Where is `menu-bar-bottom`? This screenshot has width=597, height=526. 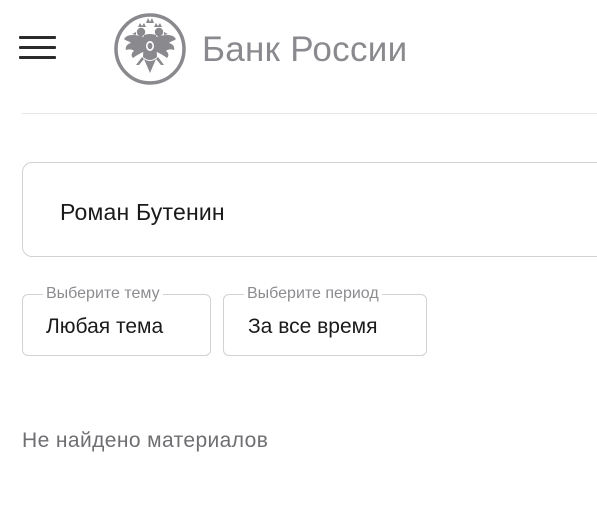 menu-bar-bottom is located at coordinates (37, 57).